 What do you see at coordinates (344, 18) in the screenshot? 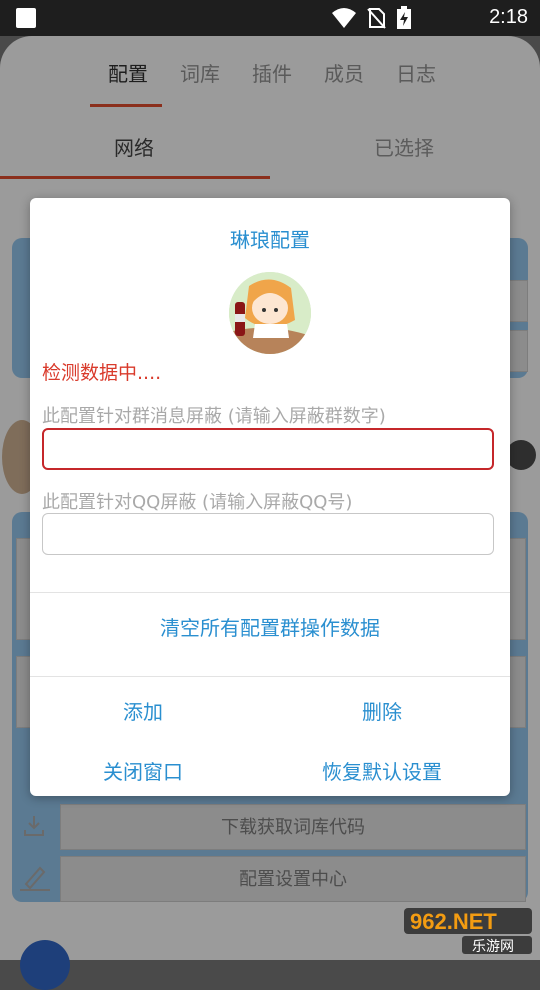
I see `wifi-icon` at bounding box center [344, 18].